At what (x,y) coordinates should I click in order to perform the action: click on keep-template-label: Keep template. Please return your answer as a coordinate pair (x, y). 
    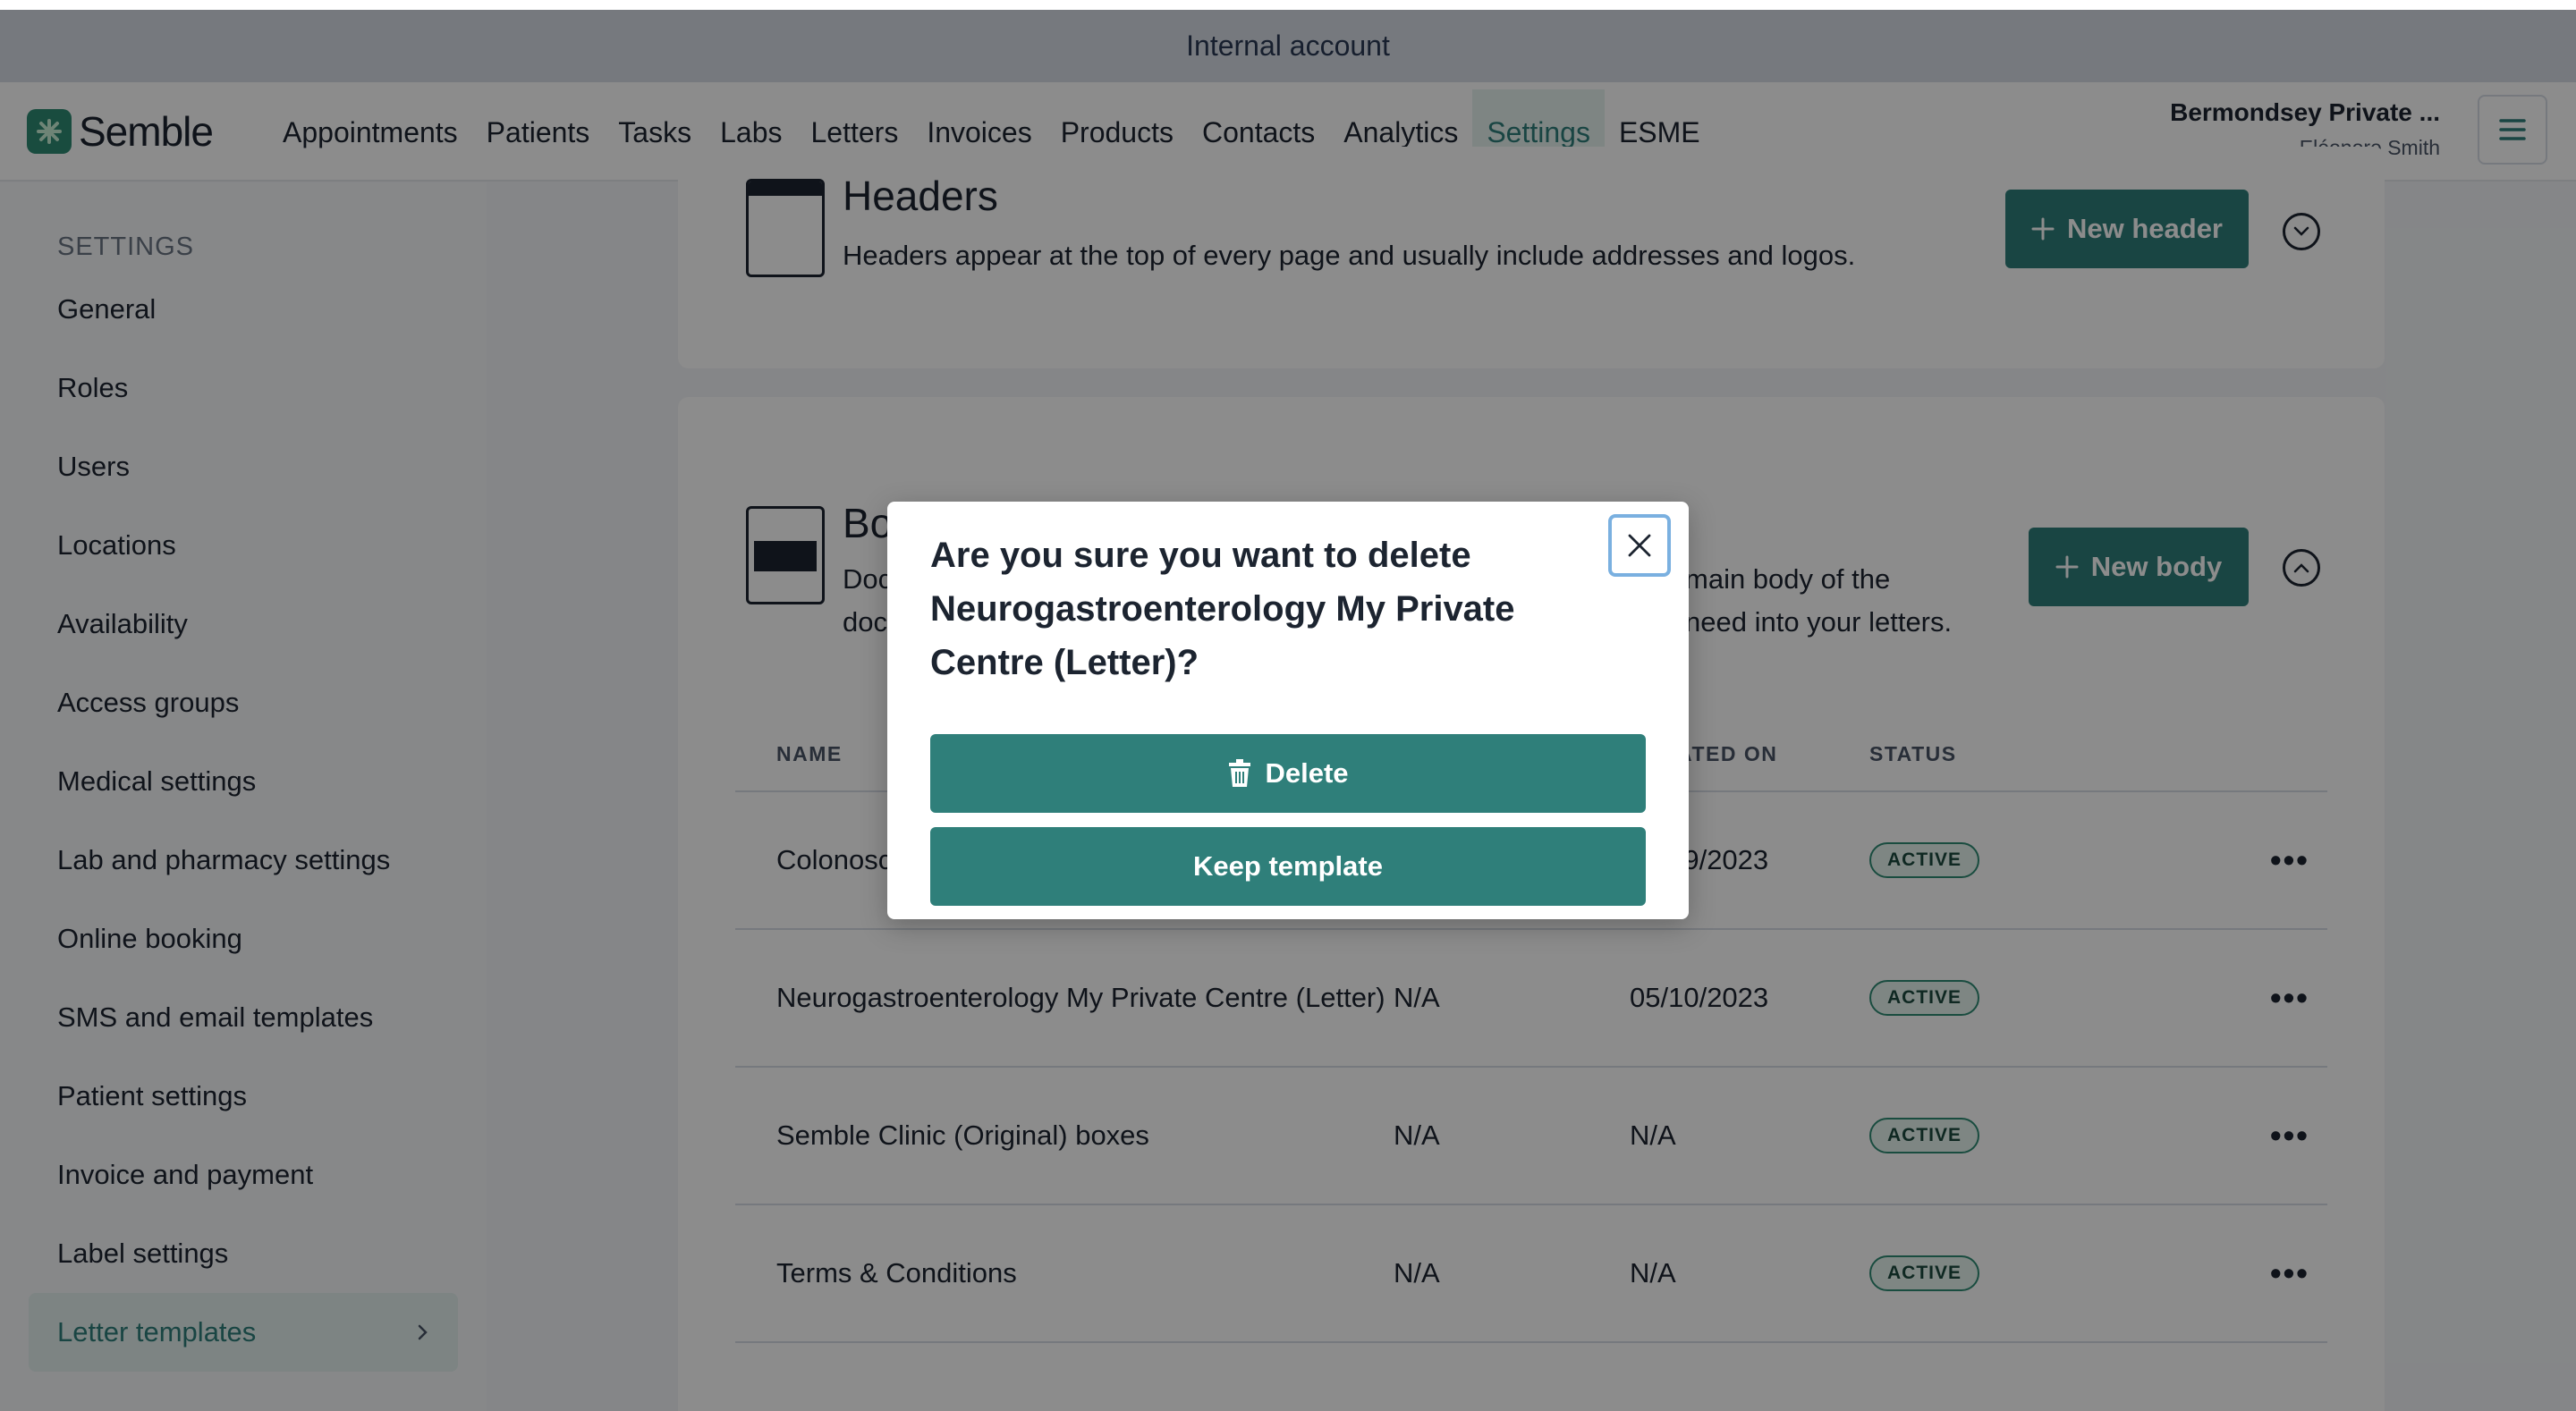
    Looking at the image, I should click on (1288, 866).